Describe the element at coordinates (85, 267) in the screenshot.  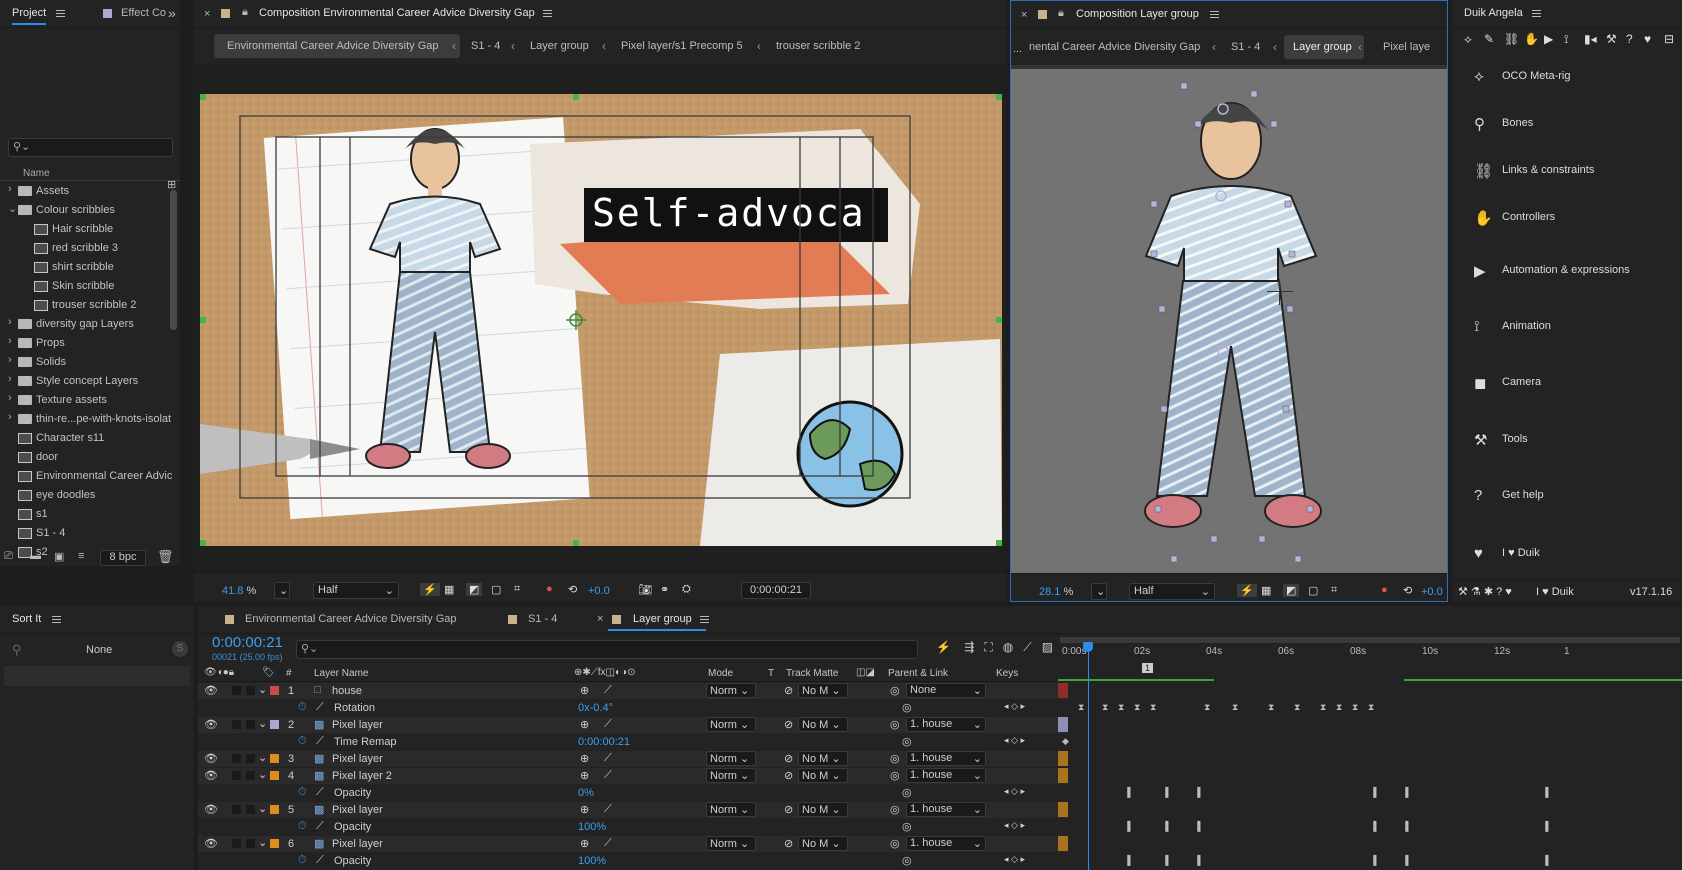
I see `project-item: shirt scribble` at that location.